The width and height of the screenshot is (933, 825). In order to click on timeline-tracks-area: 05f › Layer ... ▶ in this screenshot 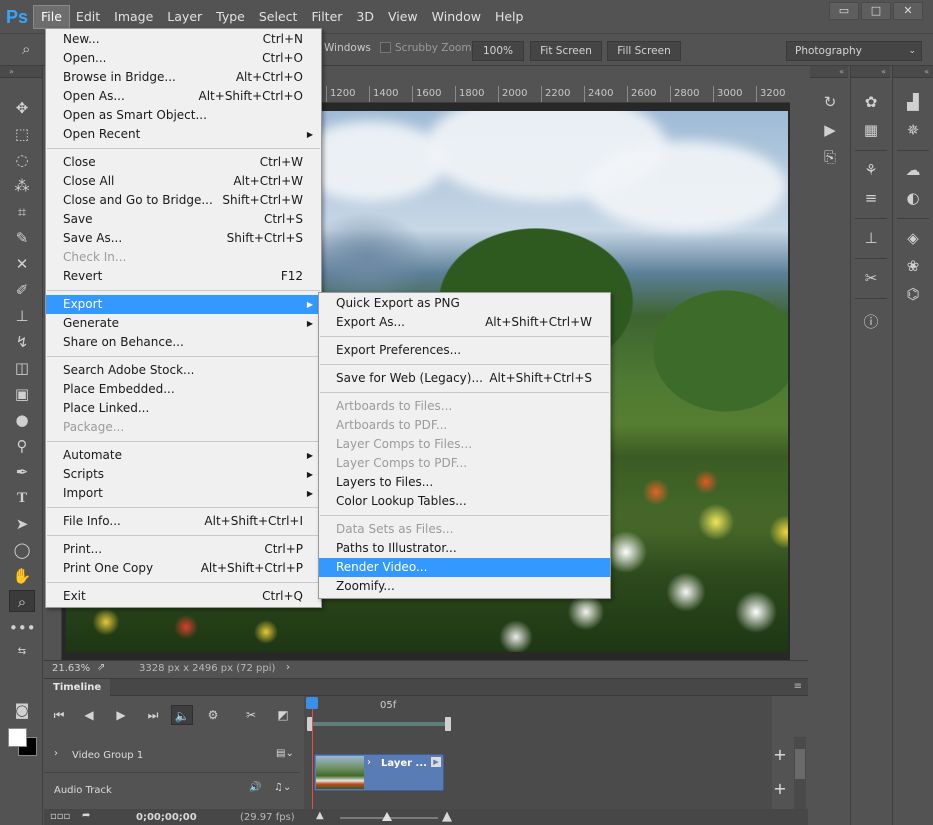, I will do `click(538, 753)`.